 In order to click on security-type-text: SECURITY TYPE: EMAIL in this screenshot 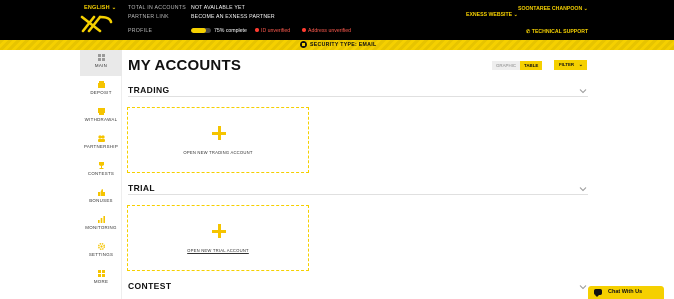, I will do `click(343, 45)`.